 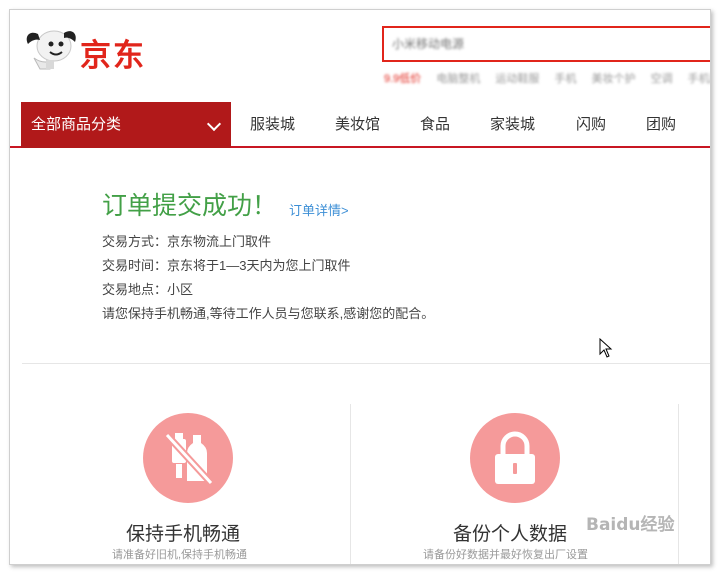 I want to click on hot-word-link: 运动鞋服, so click(x=517, y=79).